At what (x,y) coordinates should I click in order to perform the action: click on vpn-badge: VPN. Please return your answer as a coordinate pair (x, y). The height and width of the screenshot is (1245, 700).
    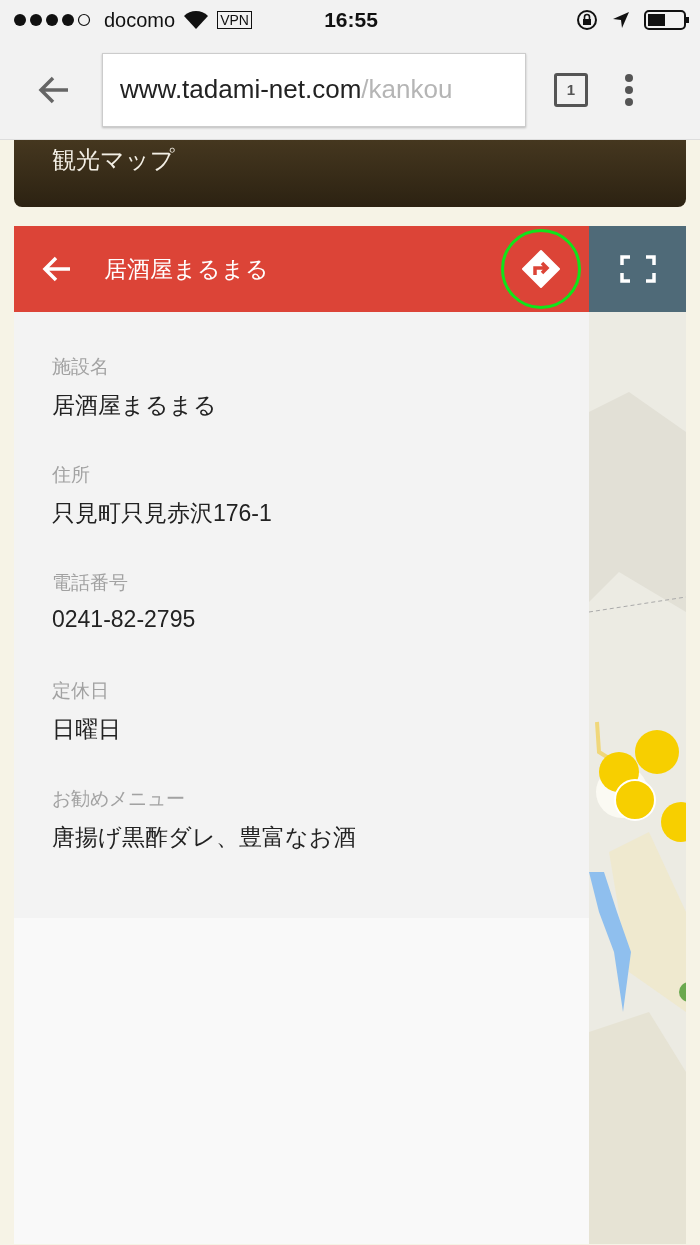
    Looking at the image, I should click on (234, 20).